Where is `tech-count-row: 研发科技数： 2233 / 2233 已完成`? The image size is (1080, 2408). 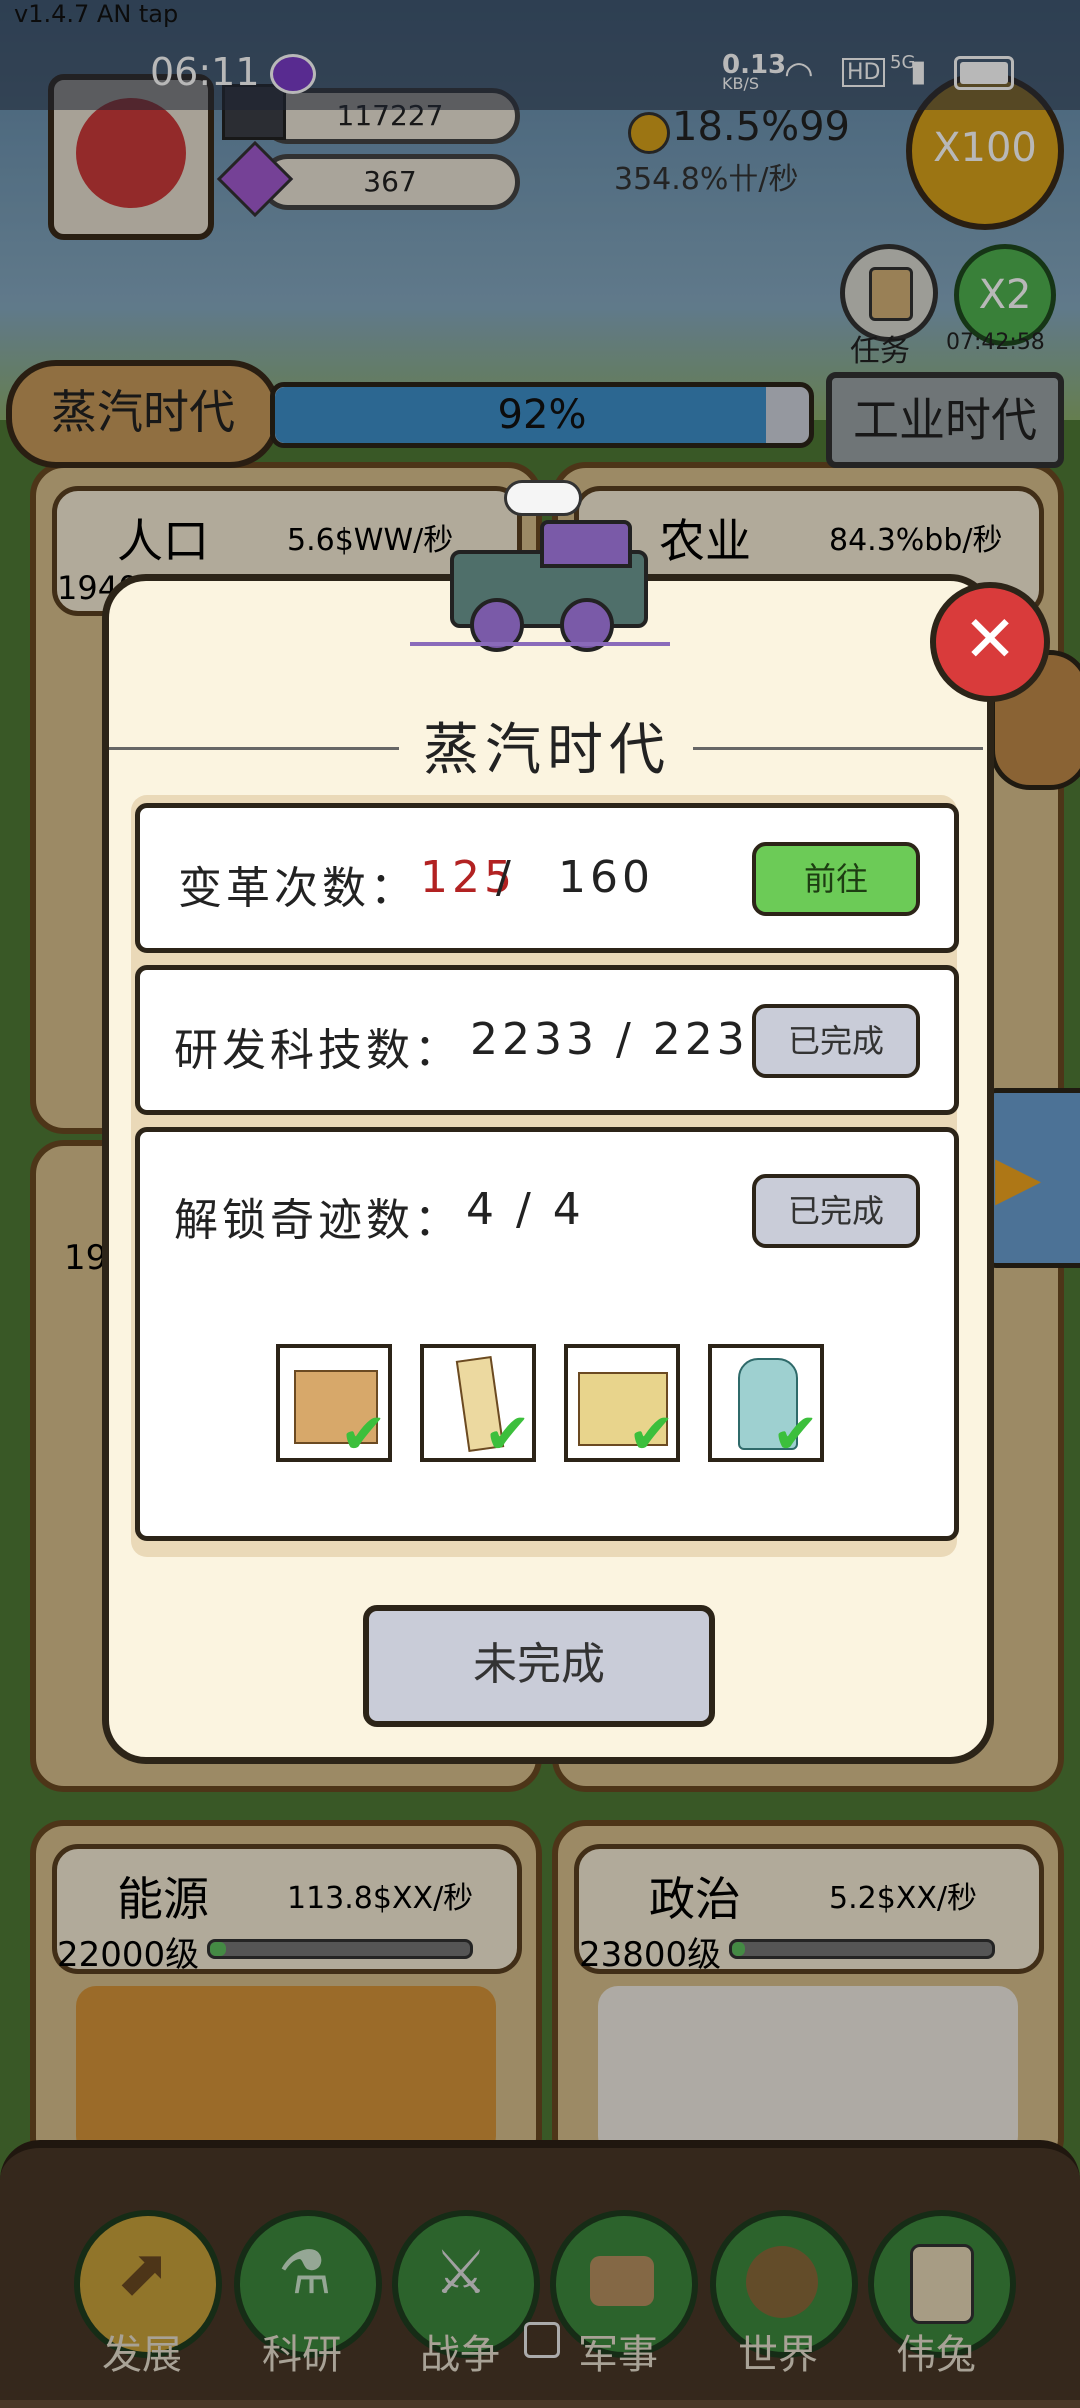
tech-count-row: 研发科技数： 2233 / 2233 已完成 is located at coordinates (547, 1040).